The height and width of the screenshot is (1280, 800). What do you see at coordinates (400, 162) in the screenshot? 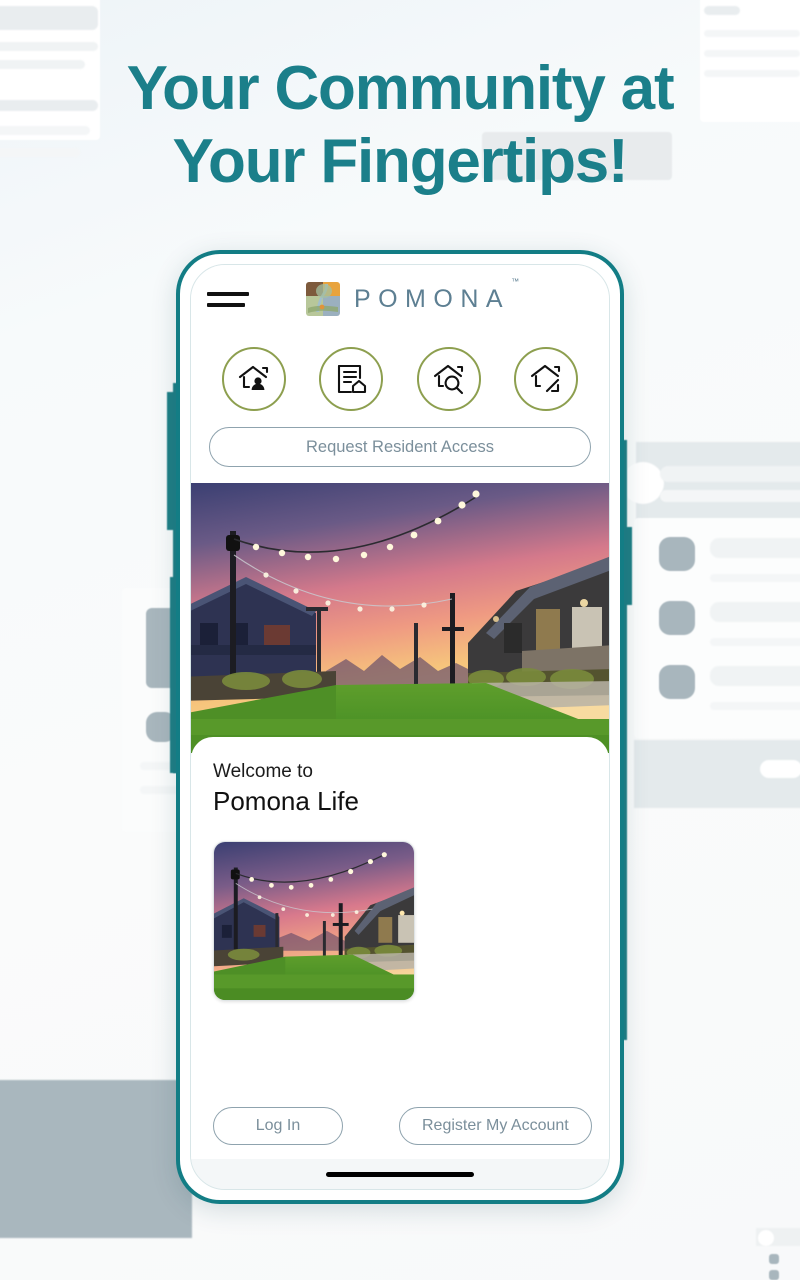
I see `headline-line-2: Your Fingertips!` at bounding box center [400, 162].